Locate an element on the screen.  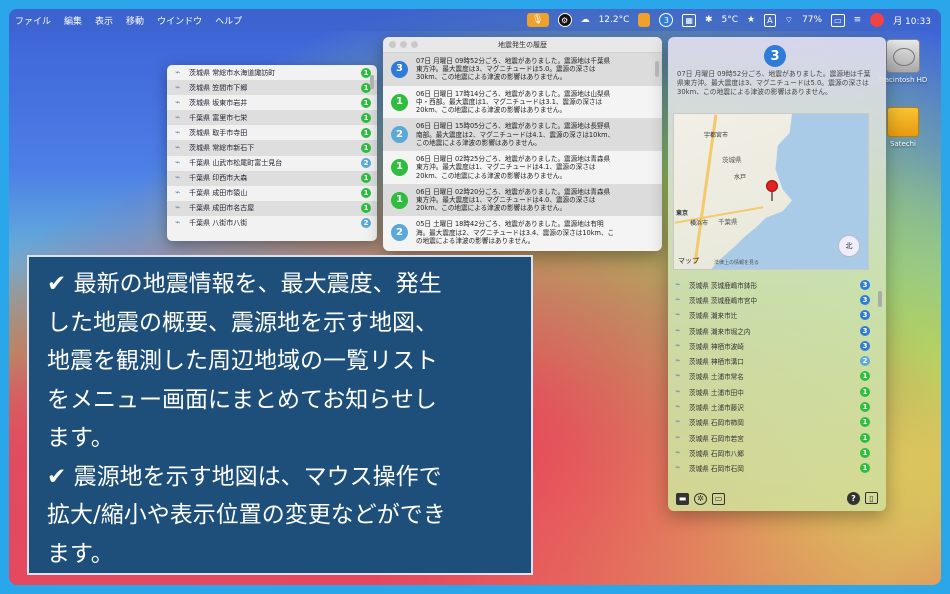
gear-icon: ✲ is located at coordinates (700, 498).